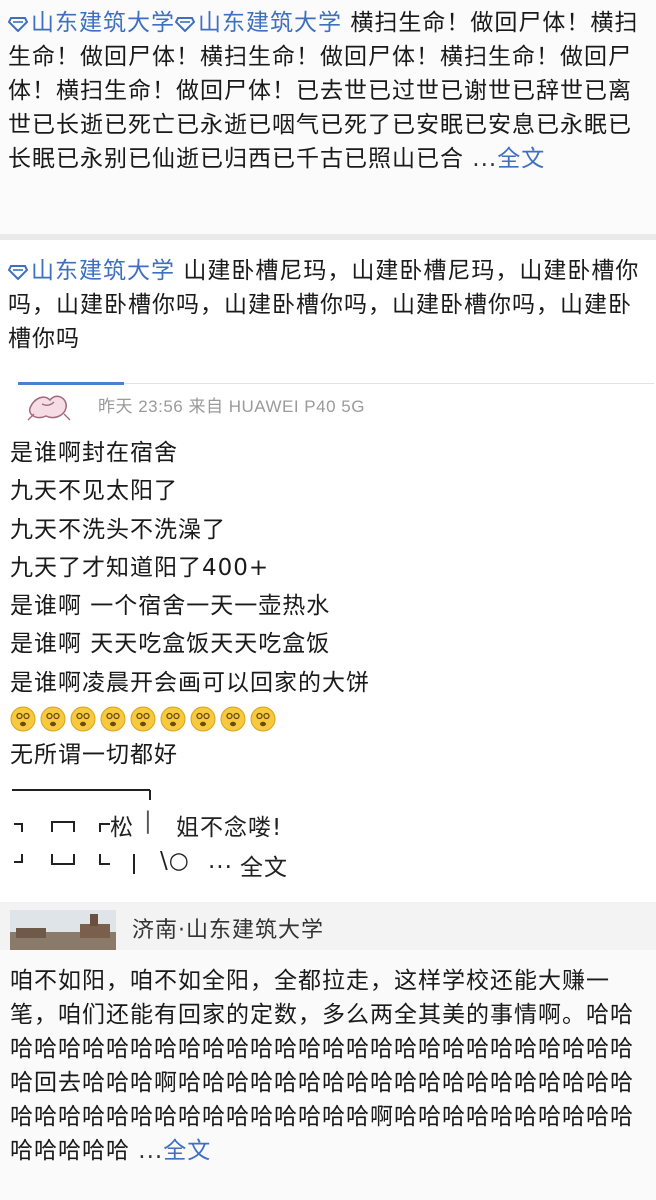  I want to click on location-label: 济南·山东建筑大学, so click(228, 930).